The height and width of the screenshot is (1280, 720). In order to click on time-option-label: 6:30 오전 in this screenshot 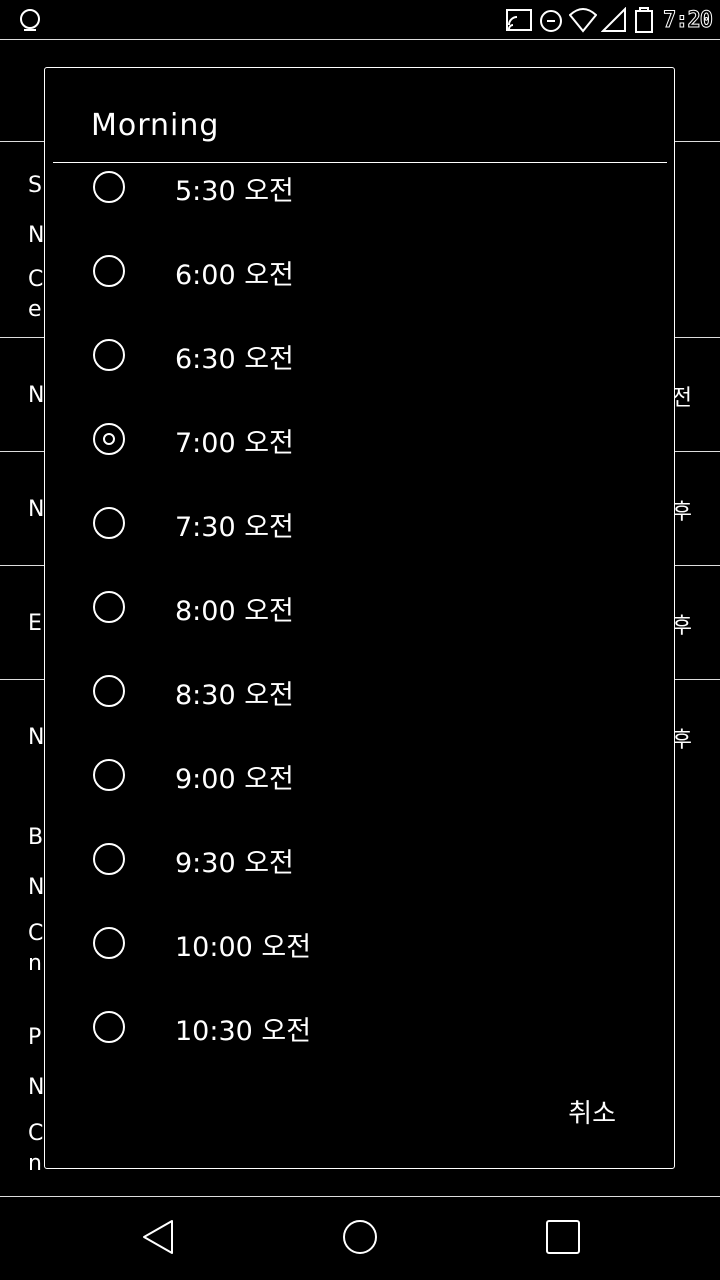, I will do `click(234, 359)`.